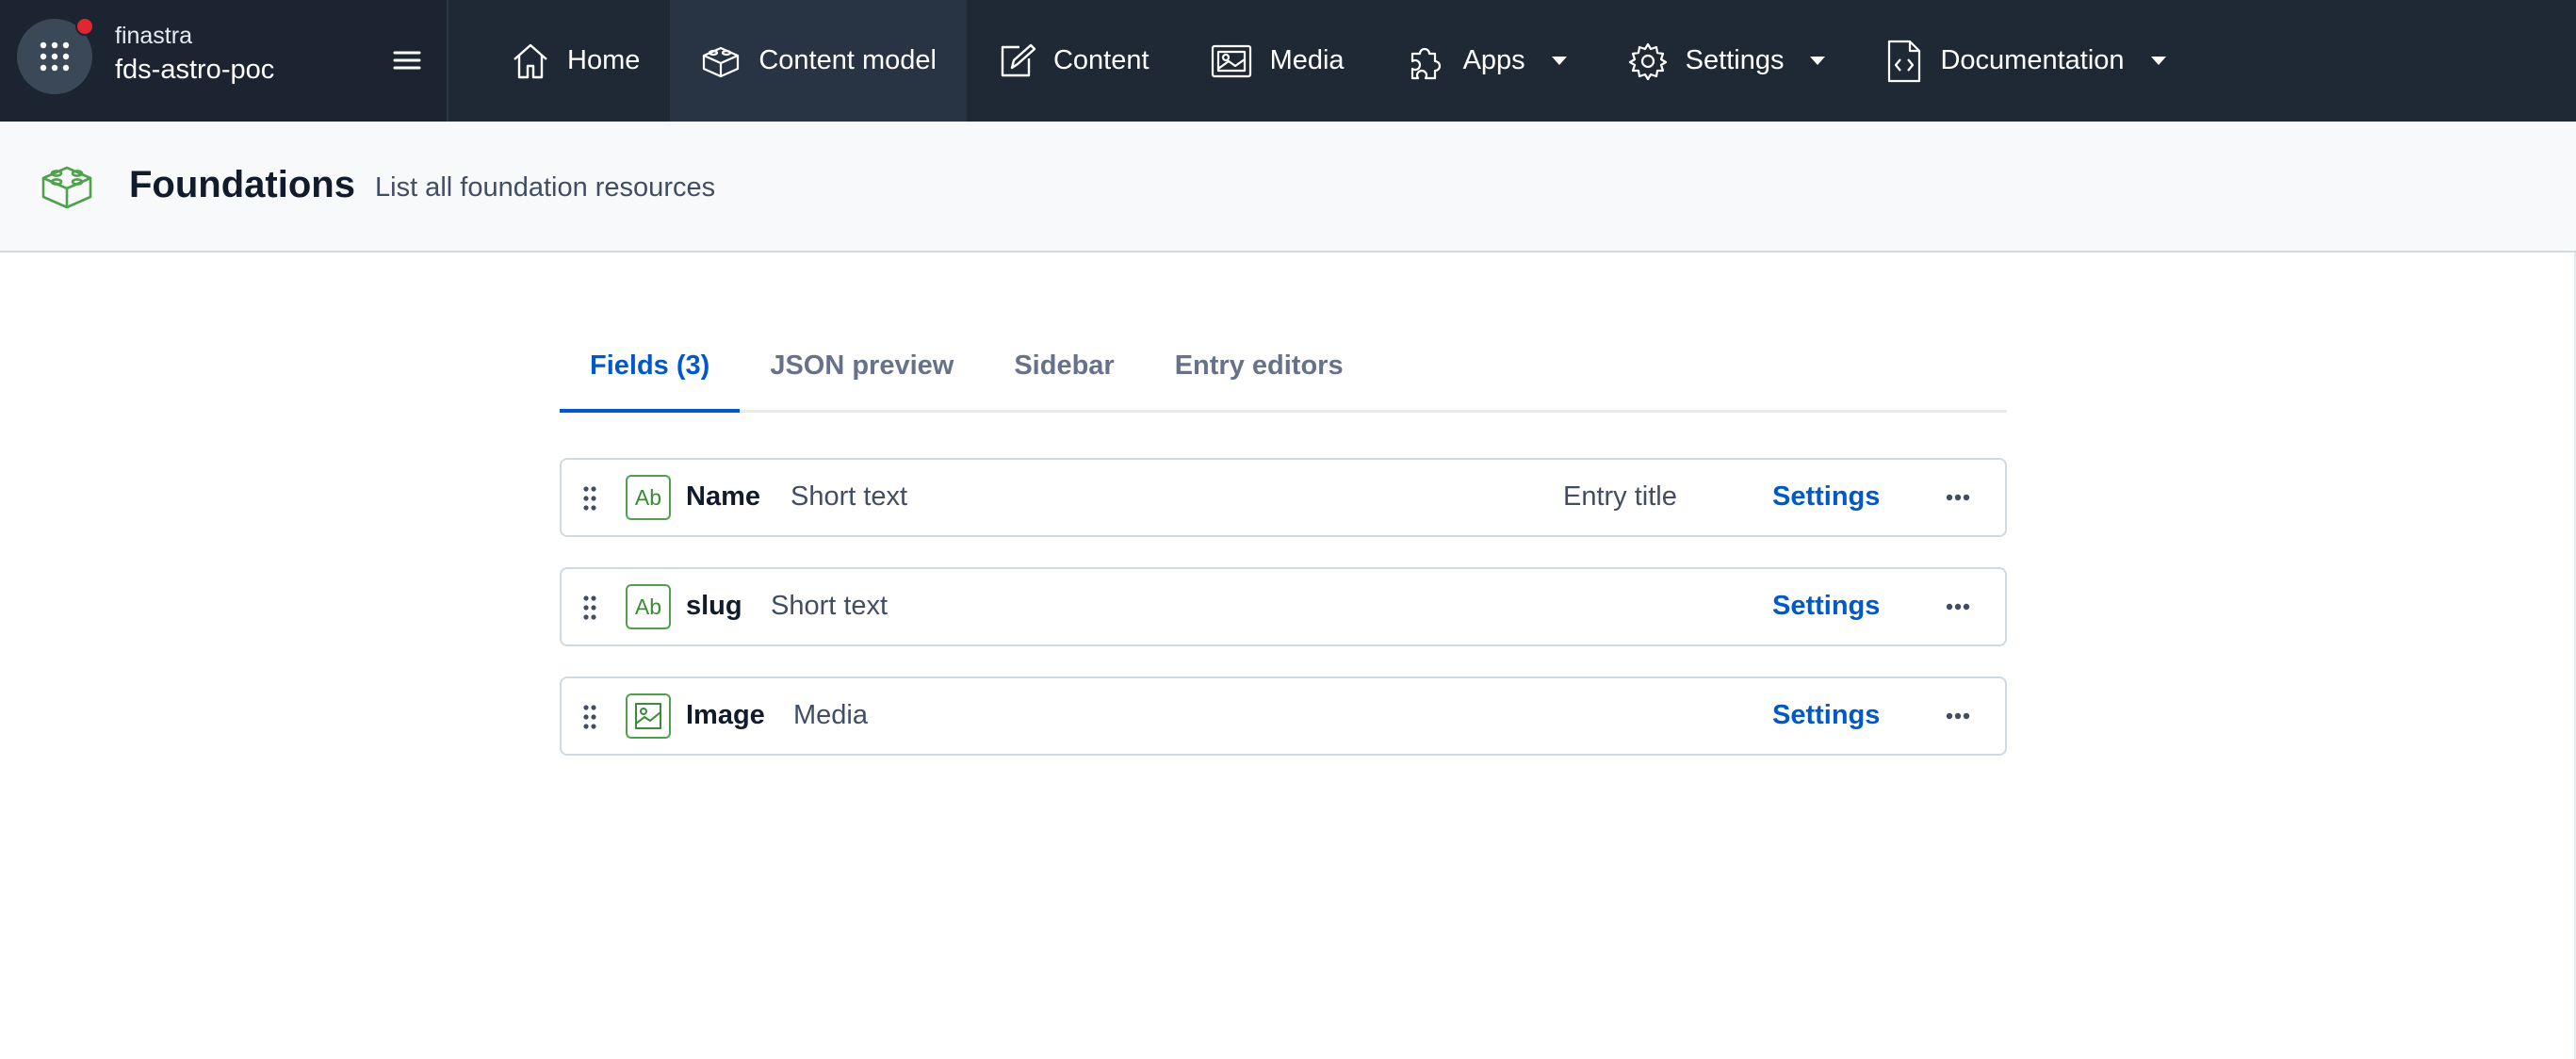 The height and width of the screenshot is (1059, 2576). I want to click on nav-media: Media, so click(1277, 61).